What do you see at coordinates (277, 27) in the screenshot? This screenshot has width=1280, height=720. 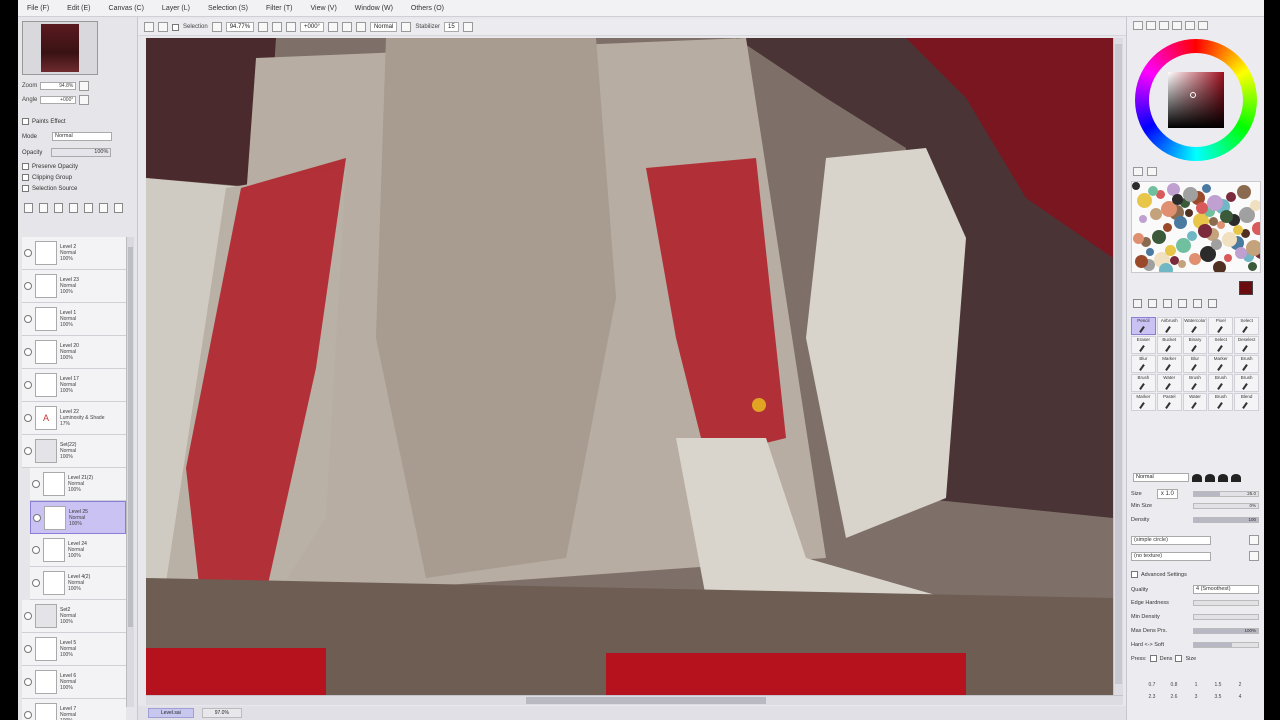 I see `zoom-reset-button` at bounding box center [277, 27].